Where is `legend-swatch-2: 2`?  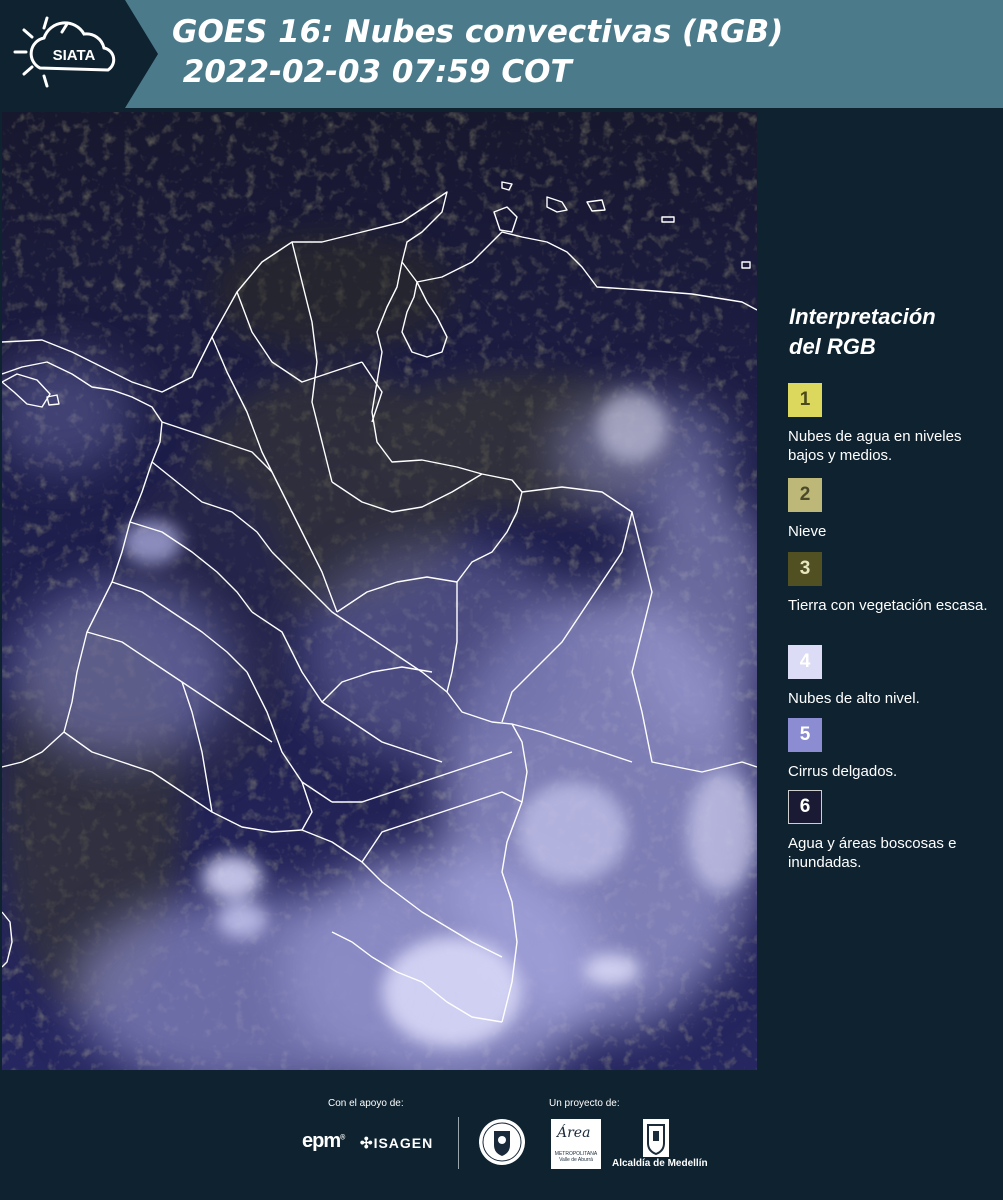
legend-swatch-2: 2 is located at coordinates (805, 495).